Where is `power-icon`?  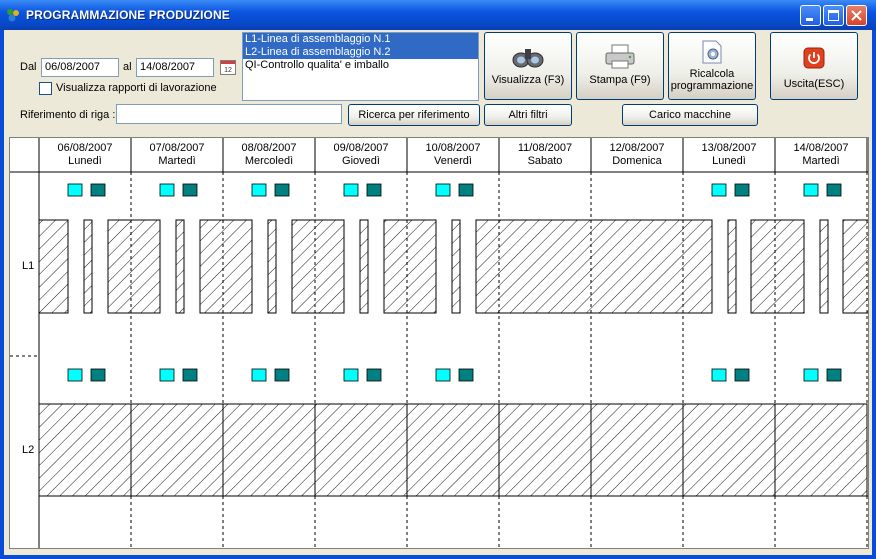 power-icon is located at coordinates (814, 58).